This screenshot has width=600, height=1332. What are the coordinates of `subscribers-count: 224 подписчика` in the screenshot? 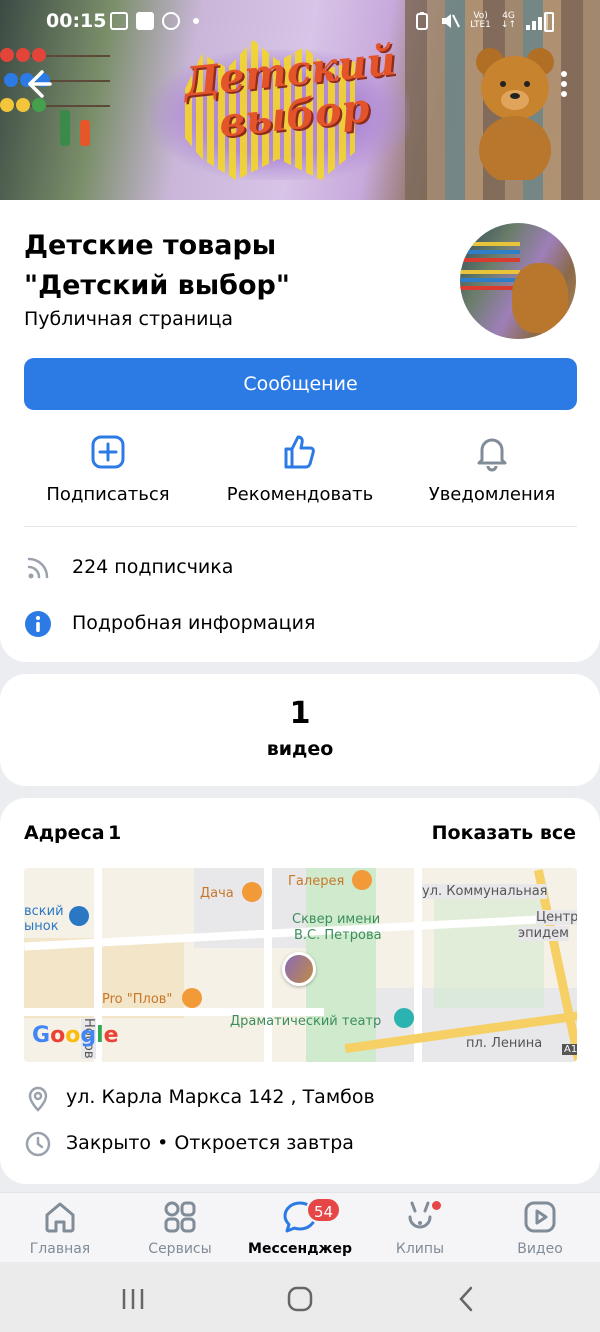 It's located at (153, 567).